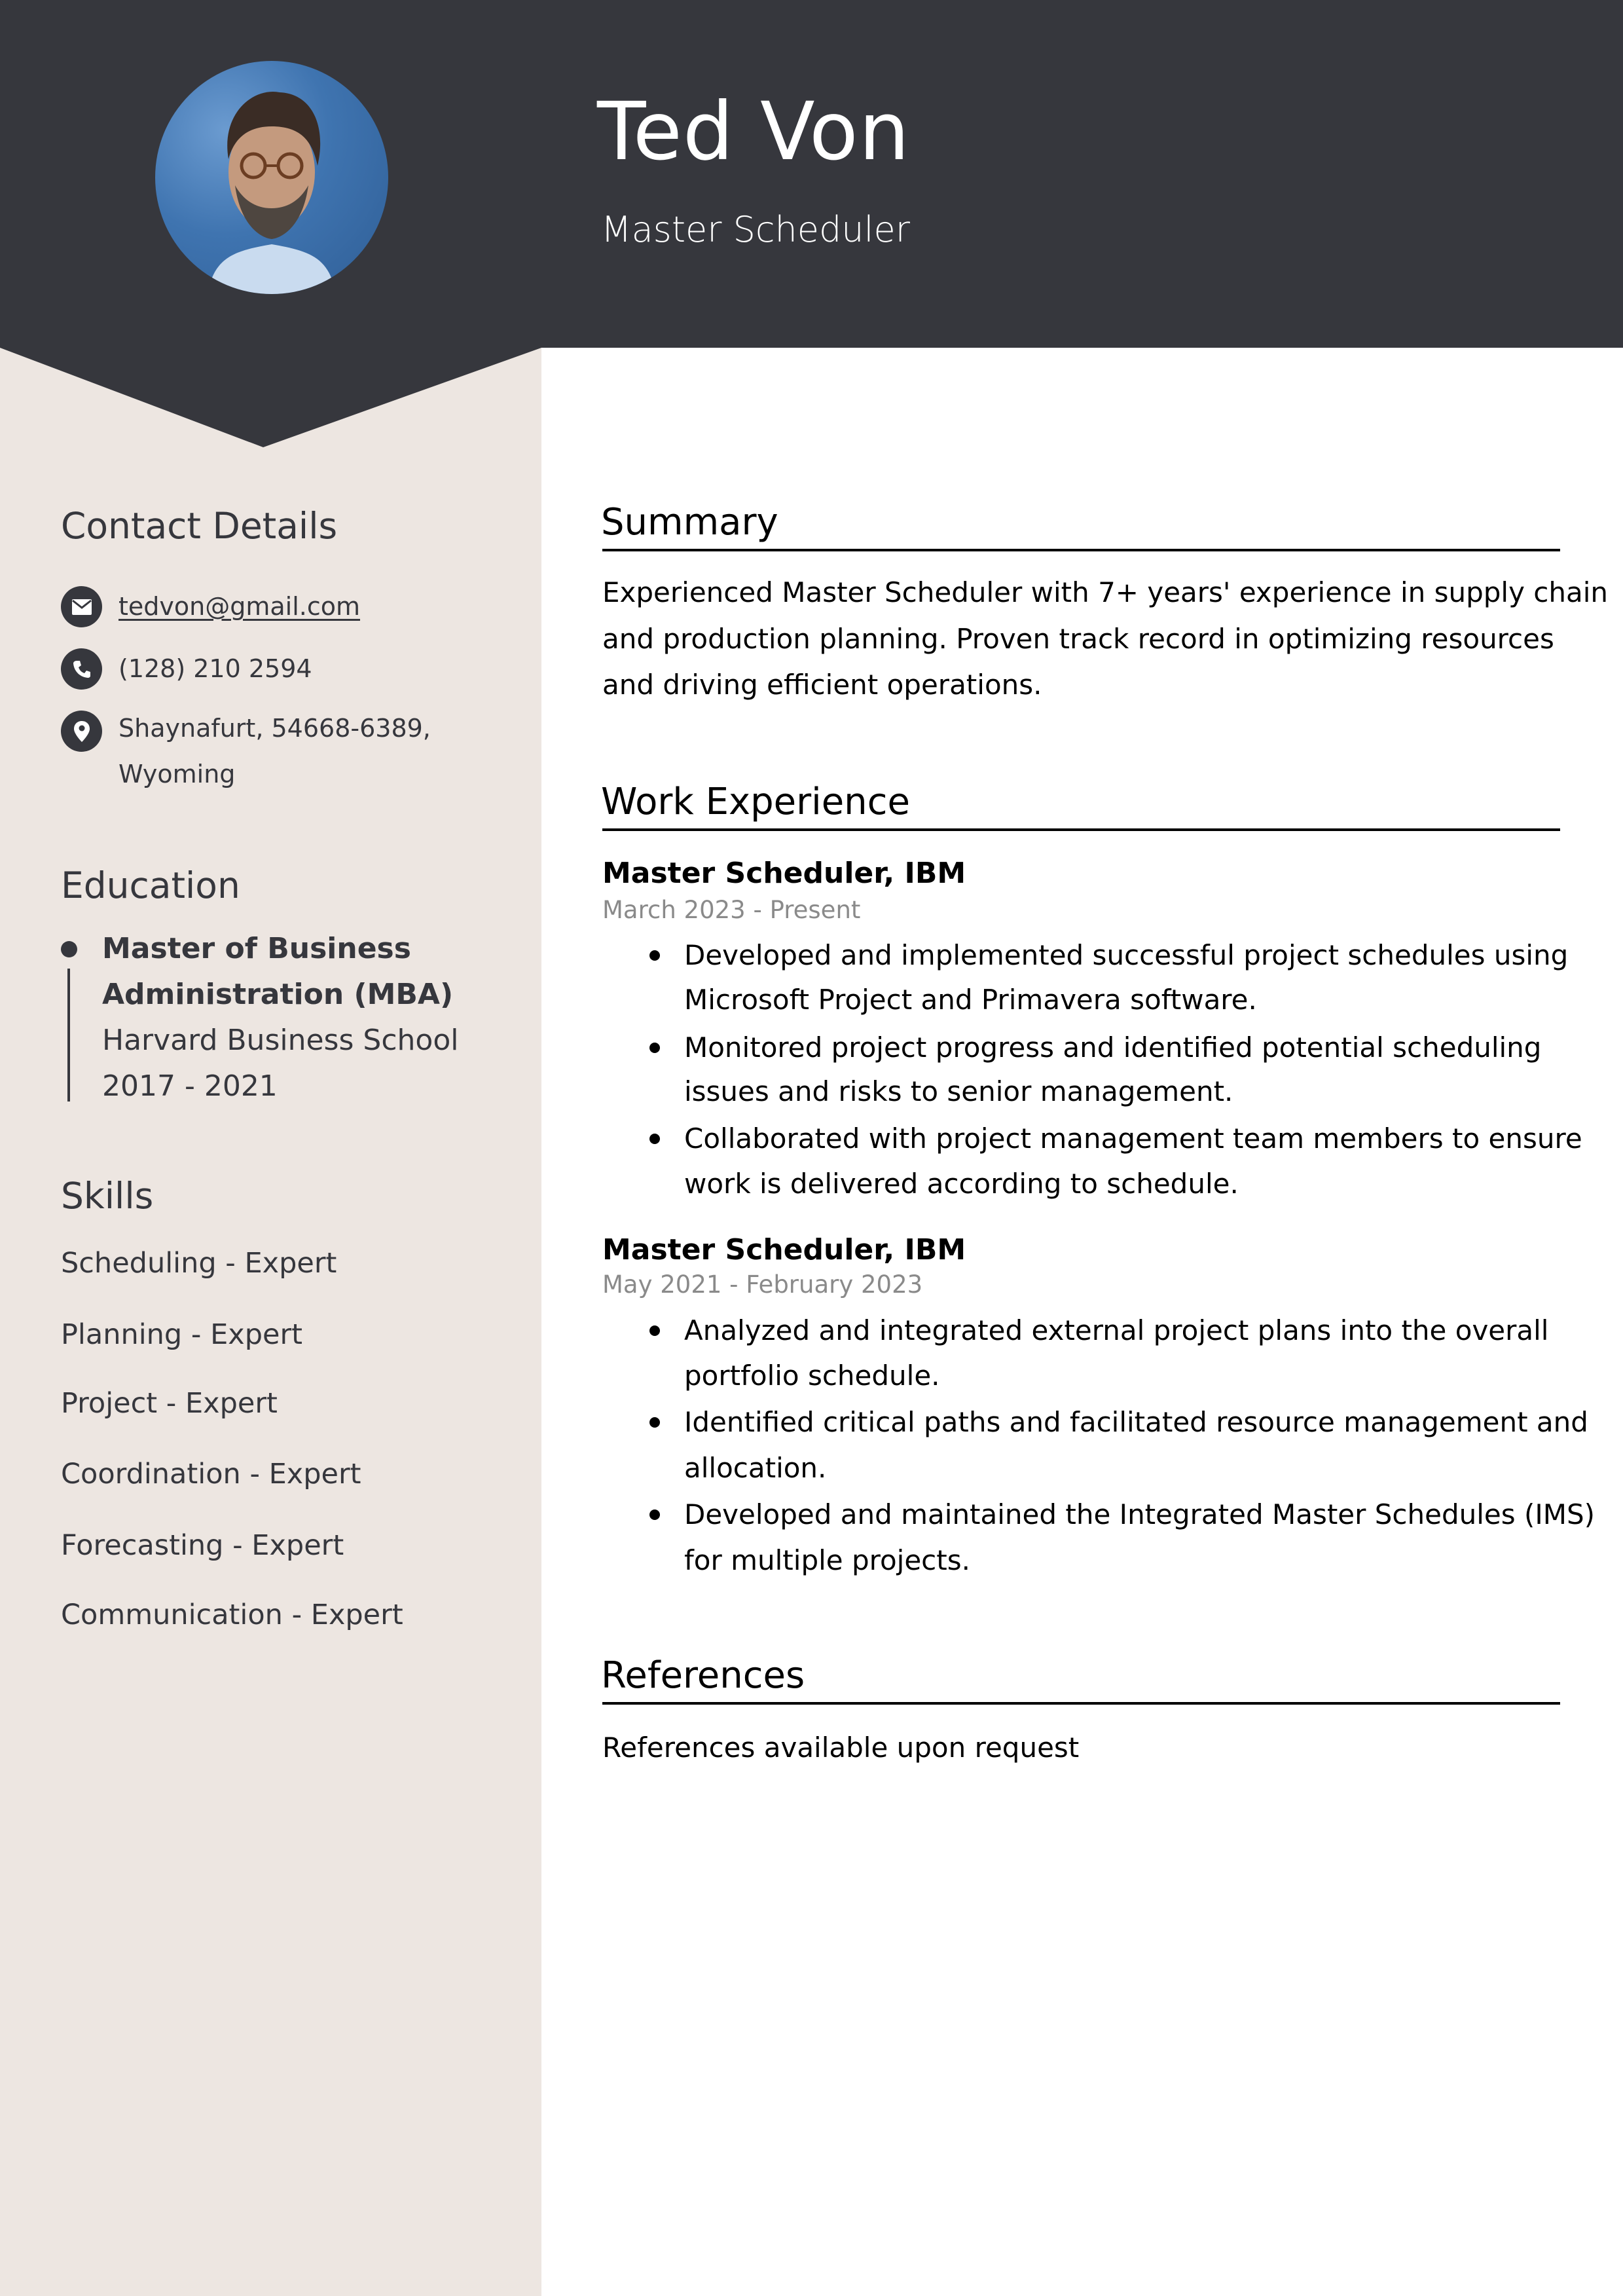 The height and width of the screenshot is (2296, 1623). I want to click on profile-photo, so click(271, 178).